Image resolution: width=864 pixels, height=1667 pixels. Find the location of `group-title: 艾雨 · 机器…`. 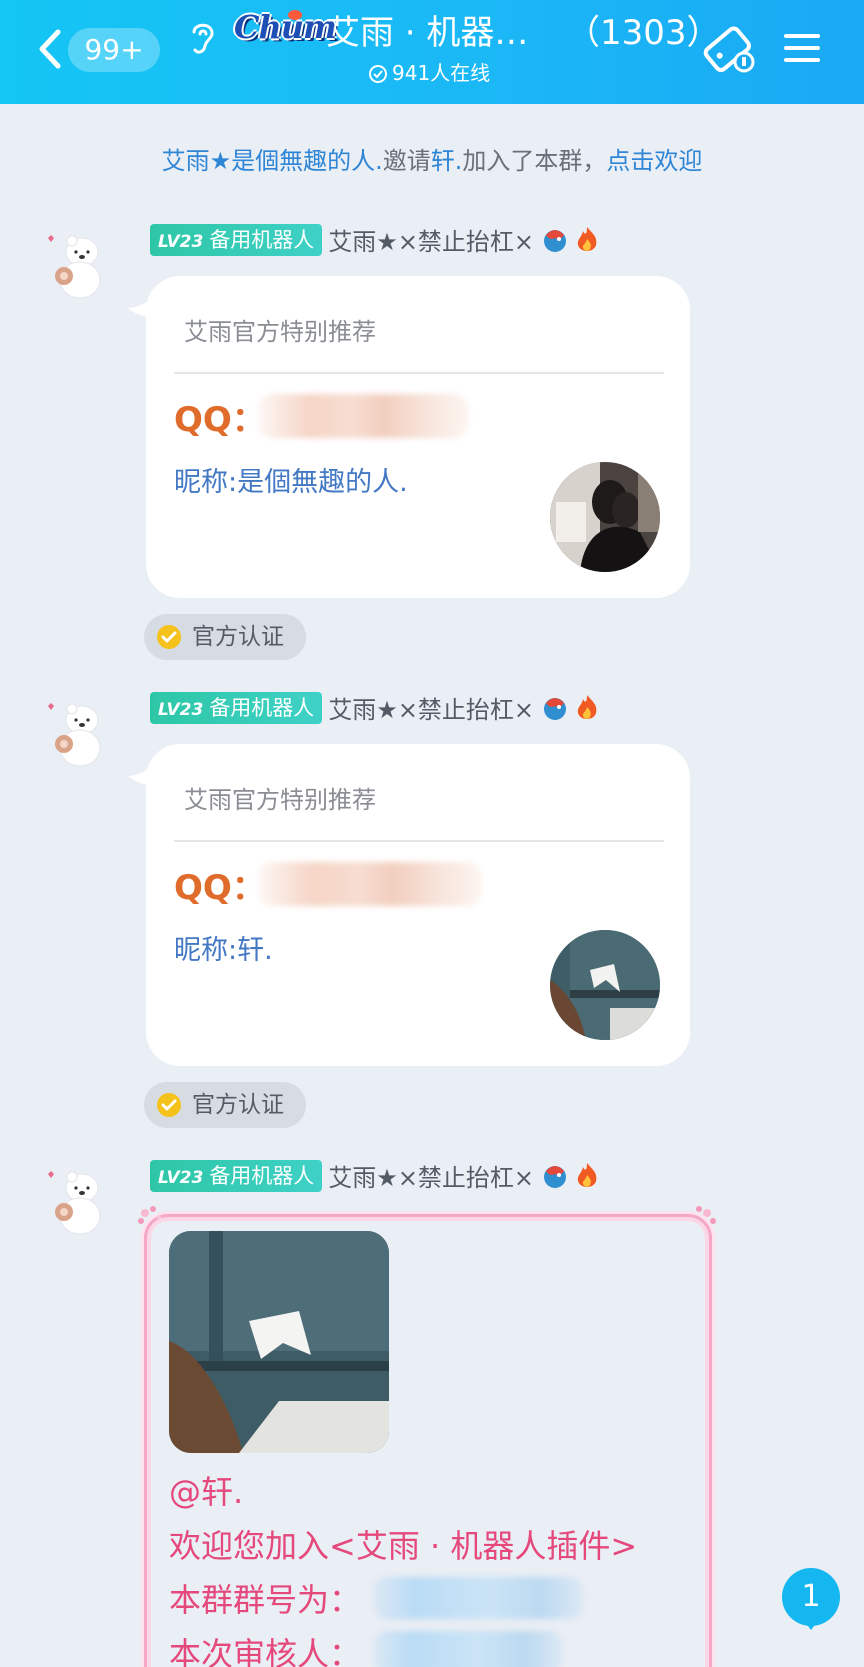

group-title: 艾雨 · 机器… is located at coordinates (427, 33).